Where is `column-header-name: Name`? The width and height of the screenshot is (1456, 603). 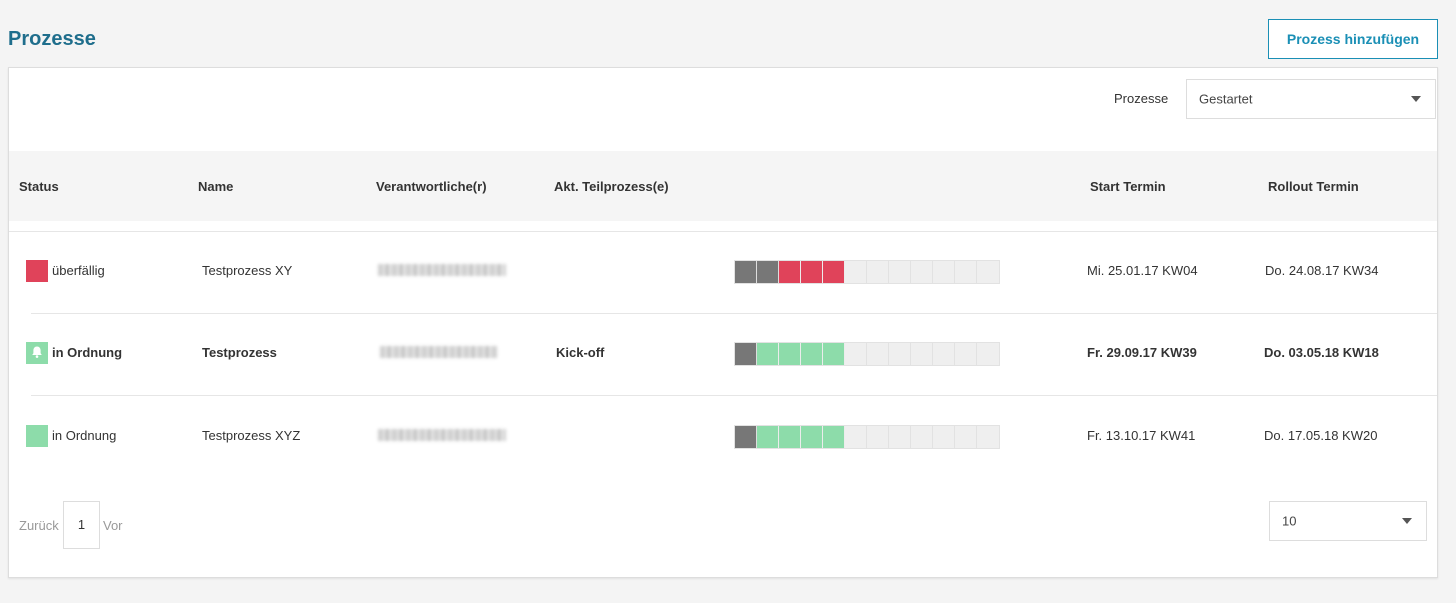 column-header-name: Name is located at coordinates (215, 186).